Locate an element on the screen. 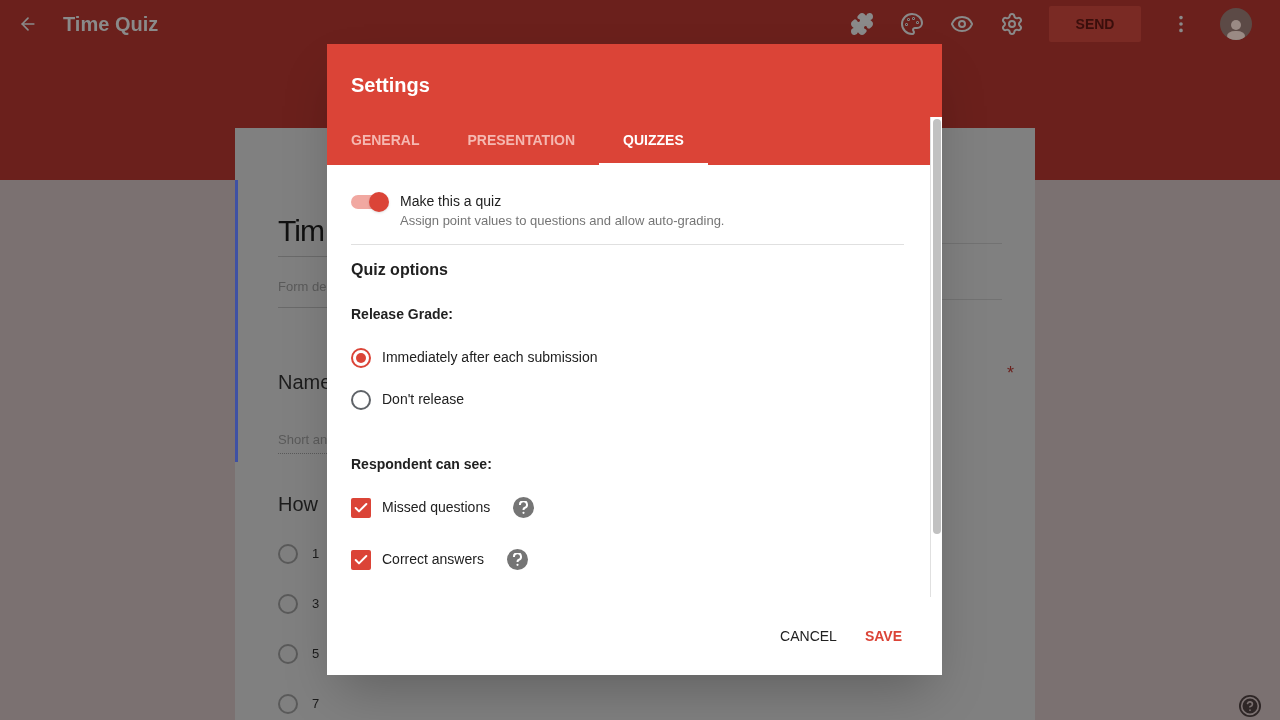  respondent-label: Respondent can see: is located at coordinates (422, 464).